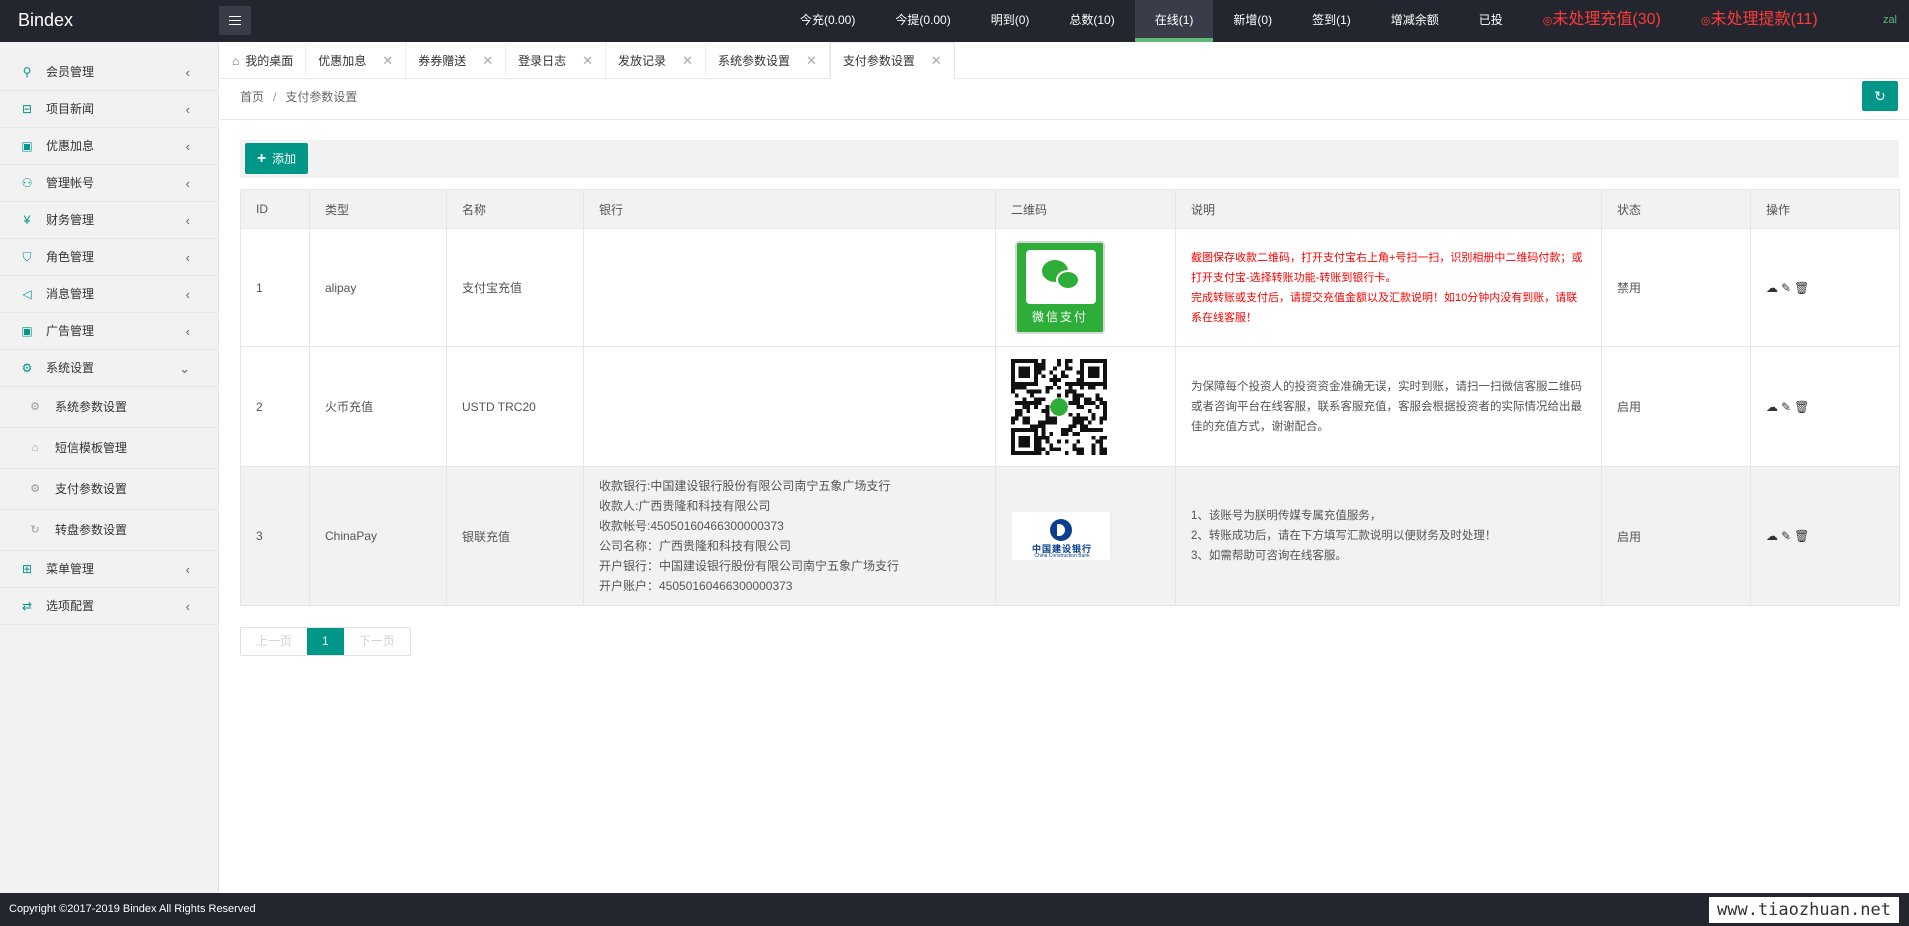  I want to click on nav-new: 新增(0), so click(1252, 21).